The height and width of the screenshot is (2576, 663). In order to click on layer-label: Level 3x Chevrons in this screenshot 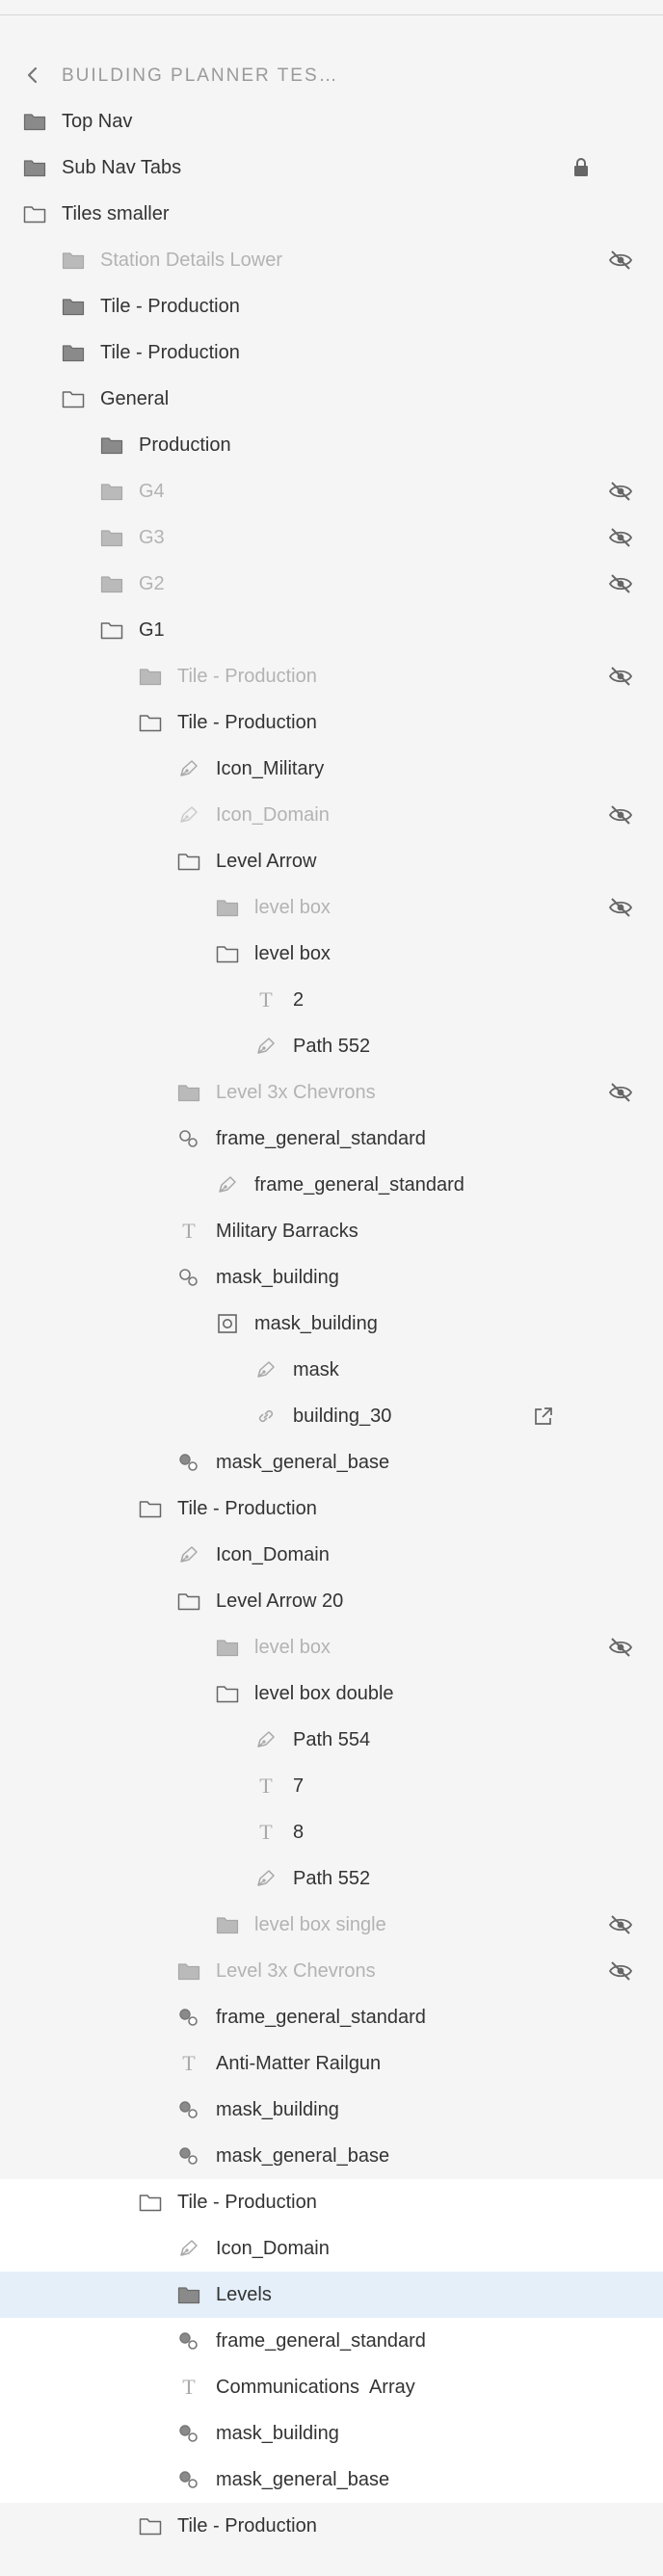, I will do `click(296, 1092)`.